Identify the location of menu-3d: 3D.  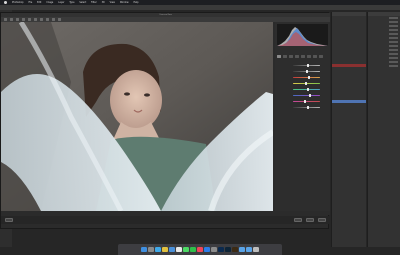
(103, 2).